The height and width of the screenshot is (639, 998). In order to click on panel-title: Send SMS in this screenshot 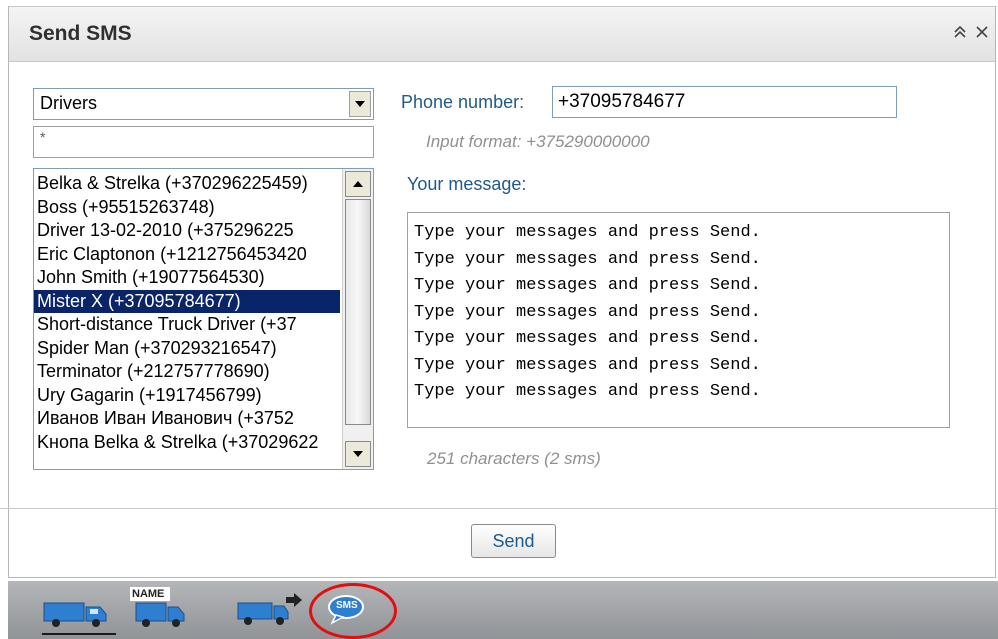, I will do `click(80, 33)`.